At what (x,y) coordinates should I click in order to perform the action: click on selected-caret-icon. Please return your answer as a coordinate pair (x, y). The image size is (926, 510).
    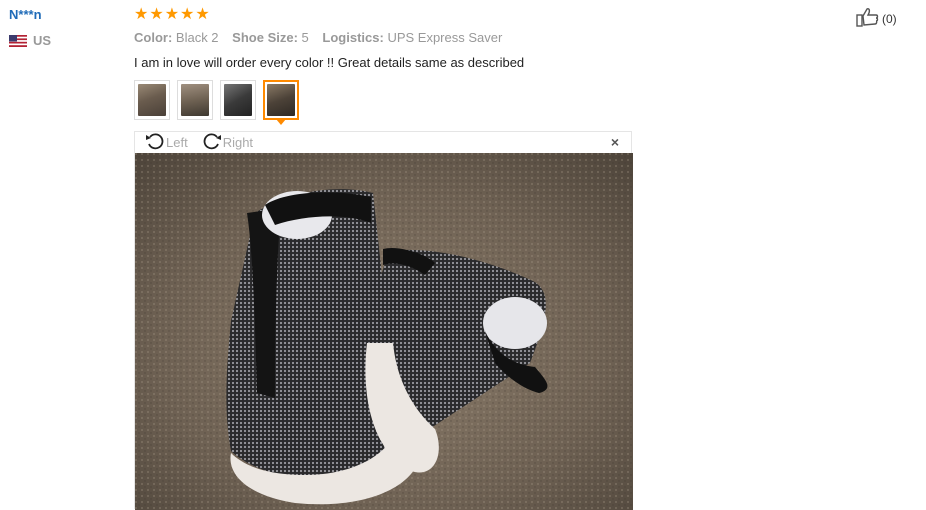
    Looking at the image, I should click on (281, 122).